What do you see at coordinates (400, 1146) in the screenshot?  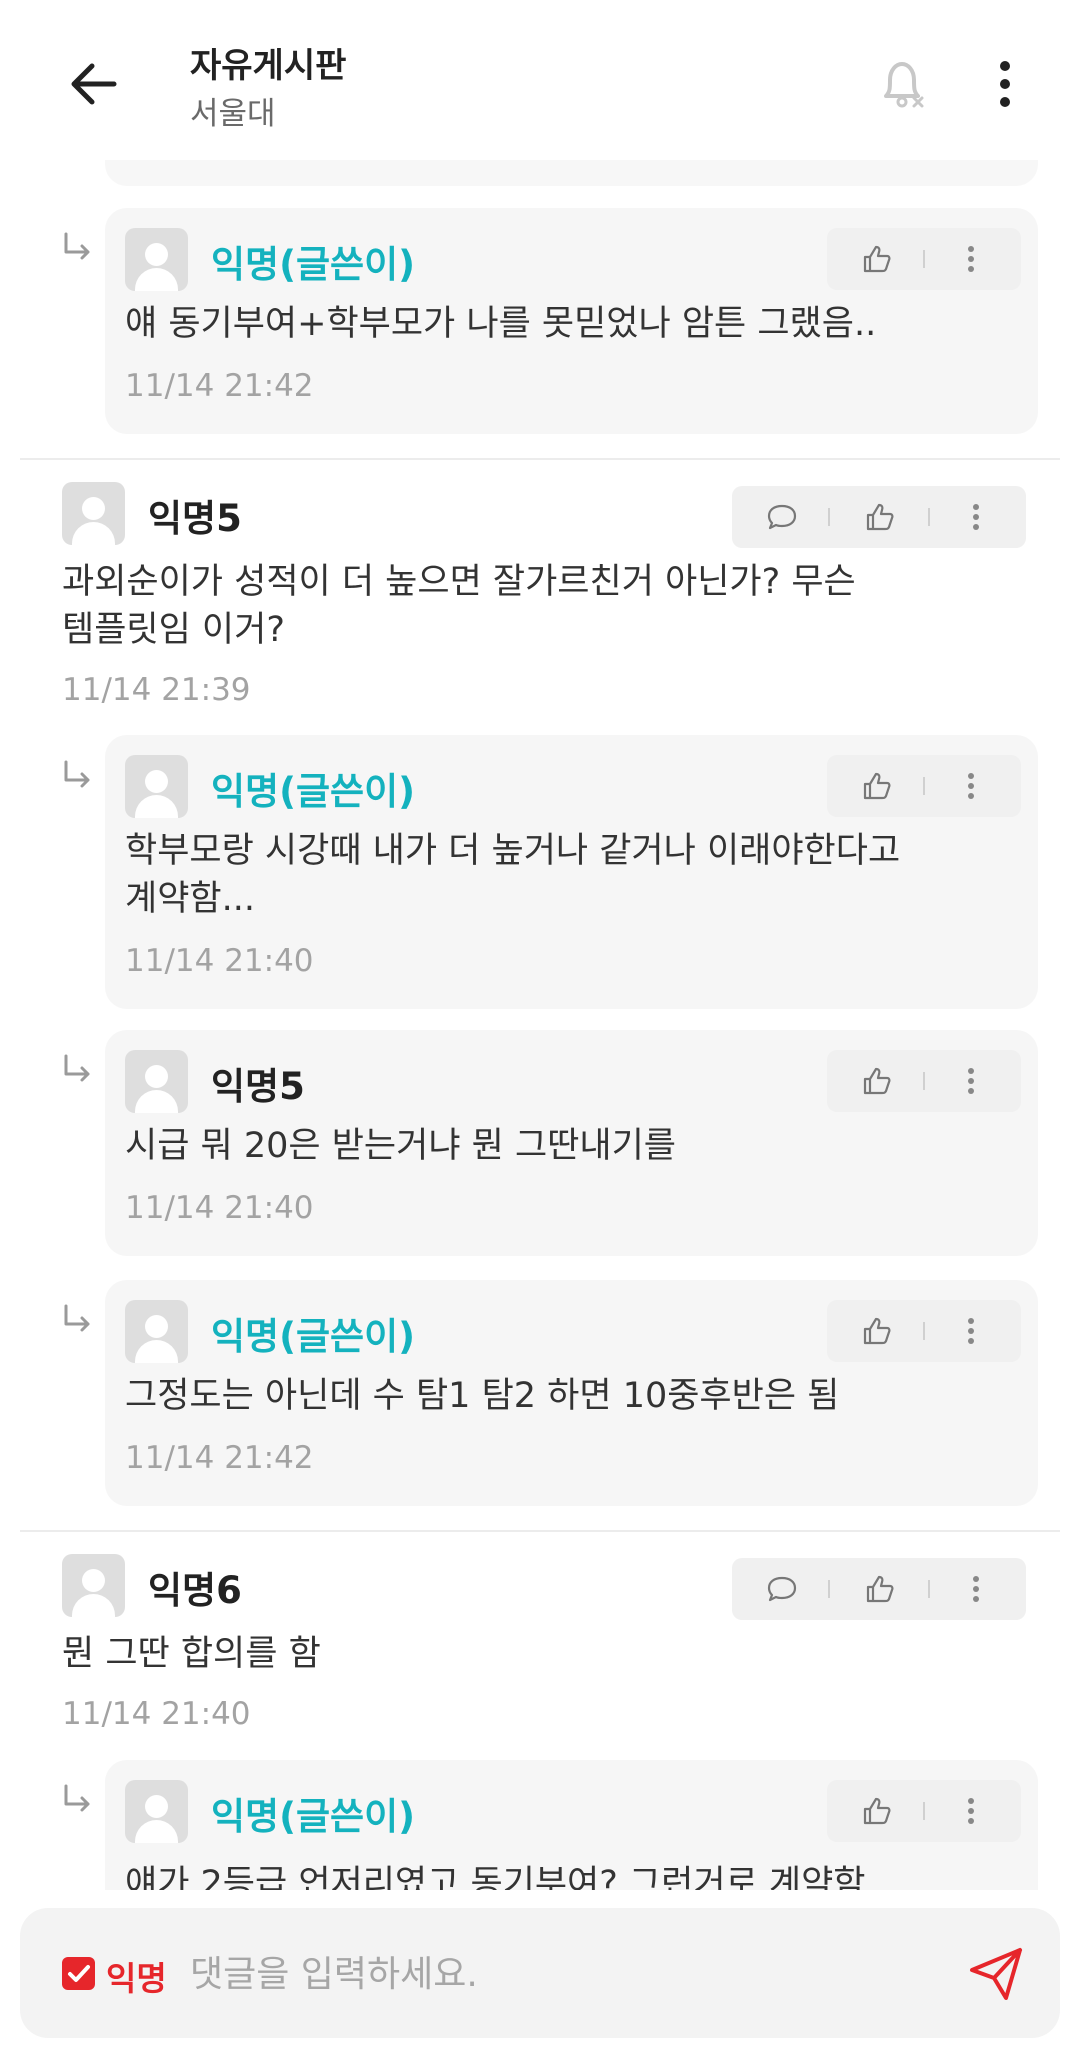 I see `comment-text: 시급 뭐 20은 받는거냐 뭔 그딴내기를` at bounding box center [400, 1146].